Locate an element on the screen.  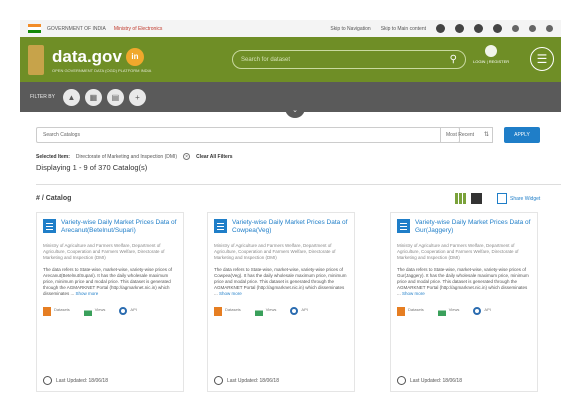
skip-main-content-link: Skip to Main content is located at coordinates (403, 29).